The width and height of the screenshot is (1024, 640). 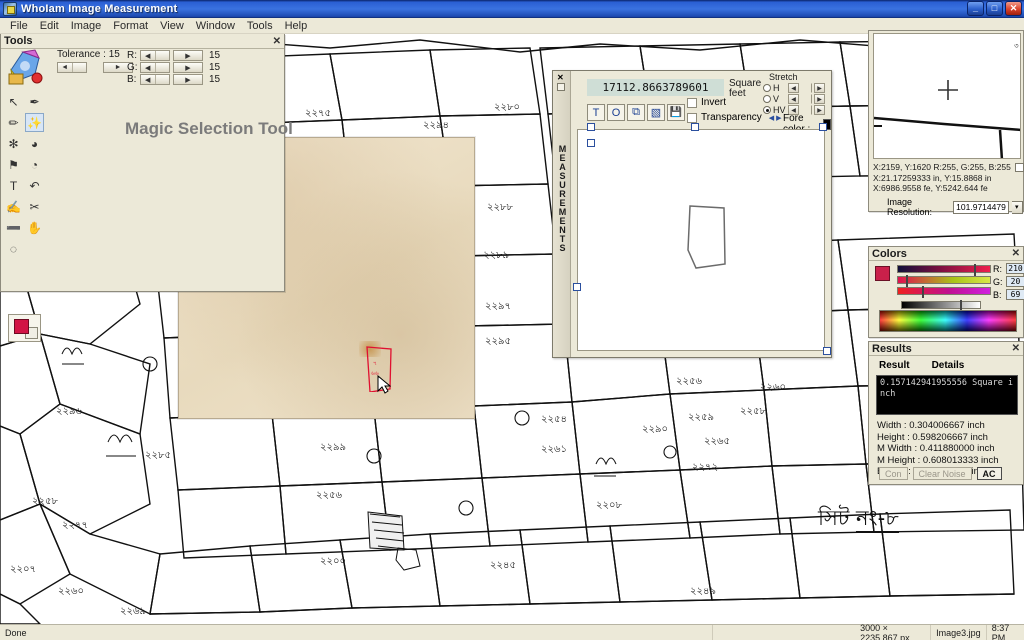 I want to click on foreground-color-swatch, so click(x=21, y=326).